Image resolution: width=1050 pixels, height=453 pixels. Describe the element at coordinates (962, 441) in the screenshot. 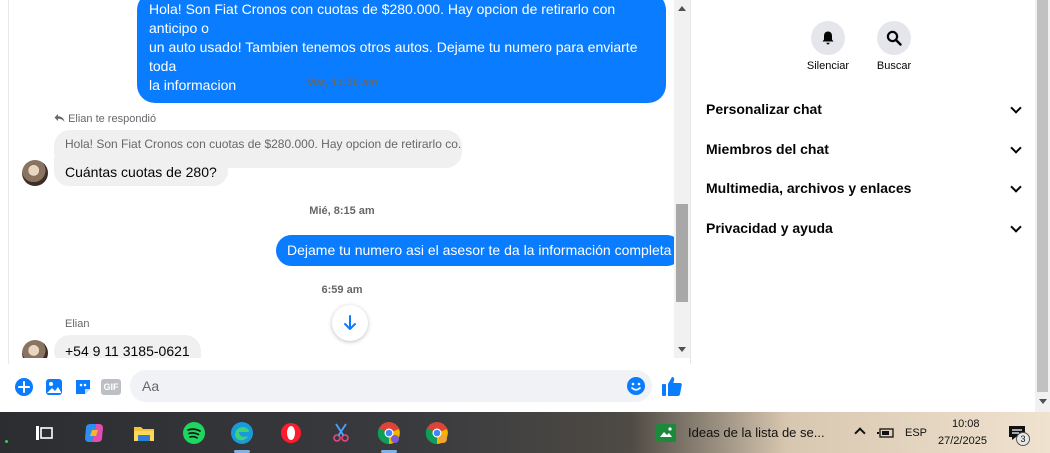

I see `clock-date: 27/2/2025` at that location.